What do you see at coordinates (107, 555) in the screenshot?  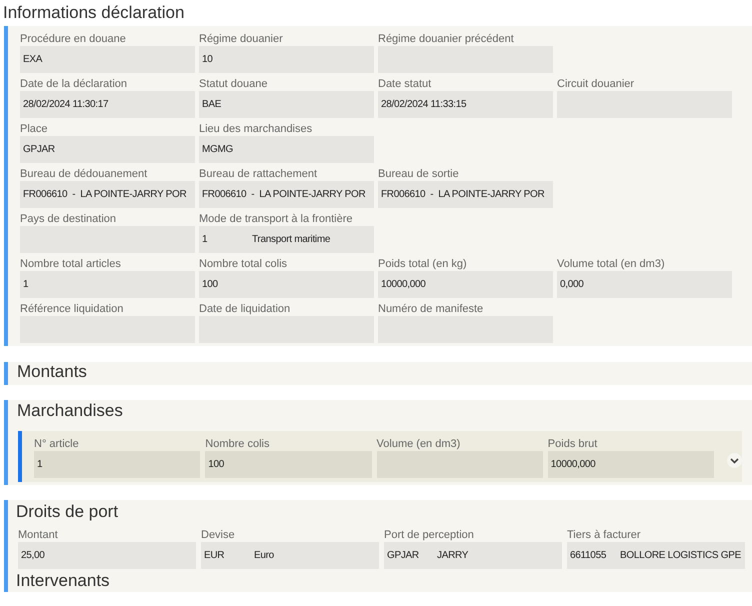 I see `input-field: 25,00` at bounding box center [107, 555].